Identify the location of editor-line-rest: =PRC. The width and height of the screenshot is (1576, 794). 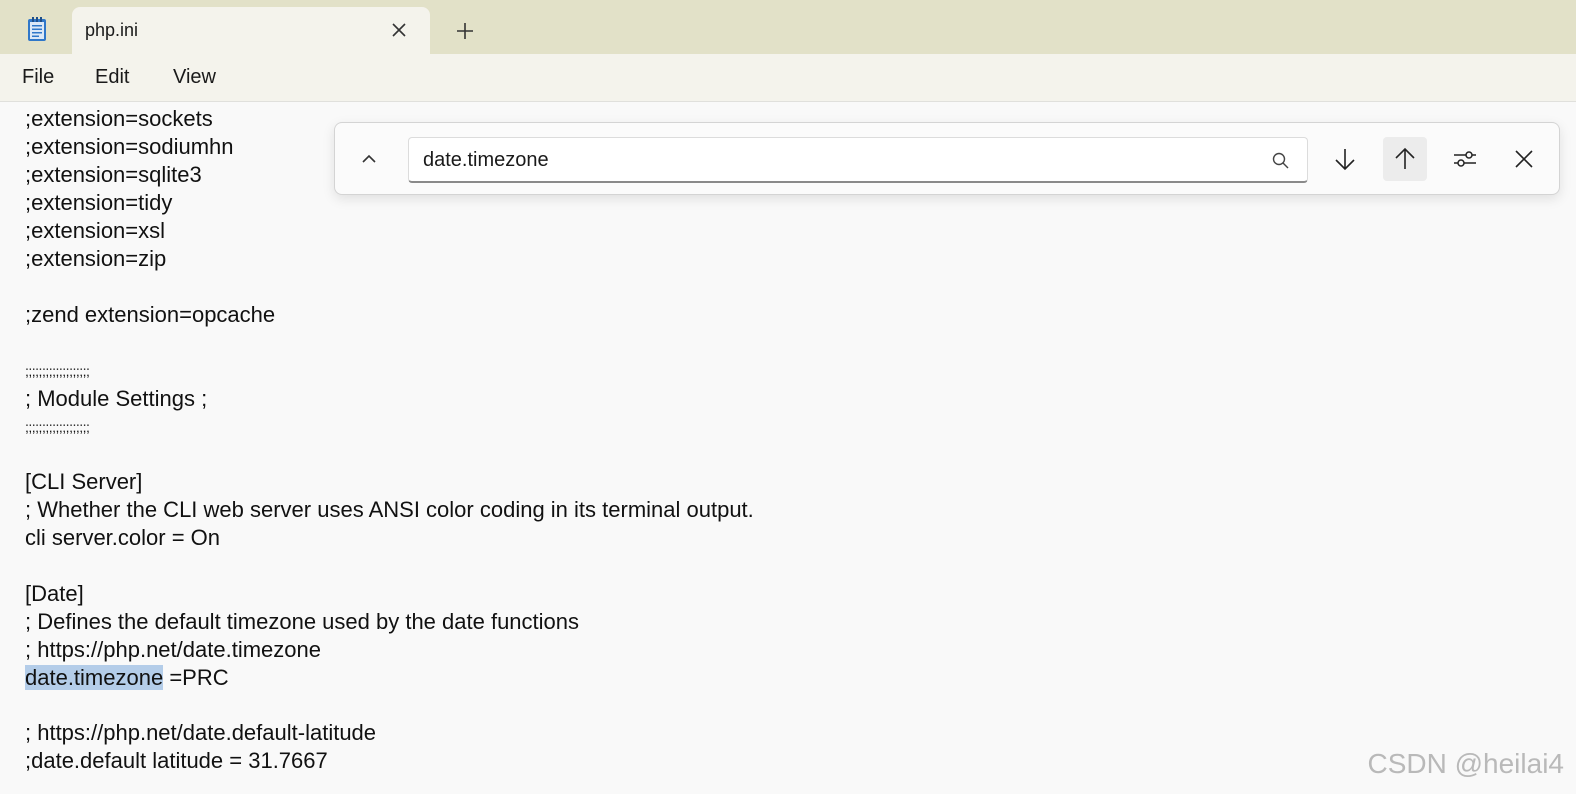
(196, 677).